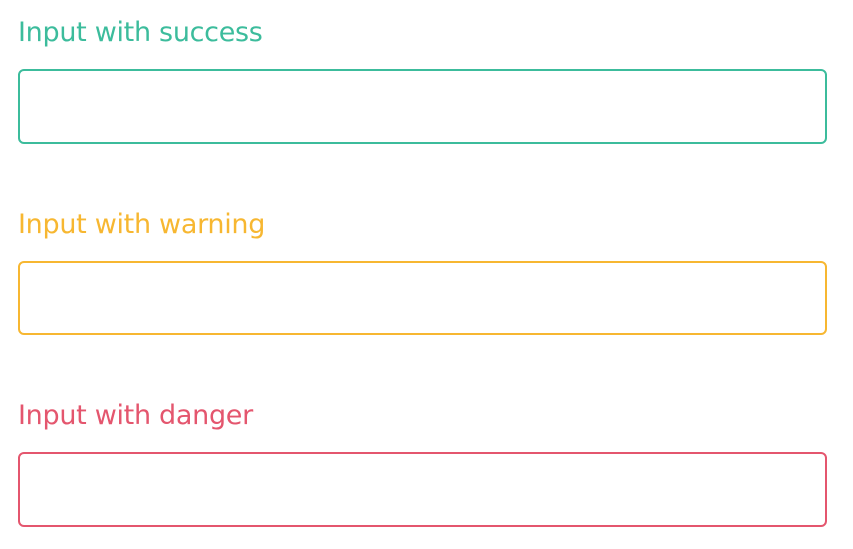  What do you see at coordinates (142, 224) in the screenshot?
I see `warning-input-label: Input with warning` at bounding box center [142, 224].